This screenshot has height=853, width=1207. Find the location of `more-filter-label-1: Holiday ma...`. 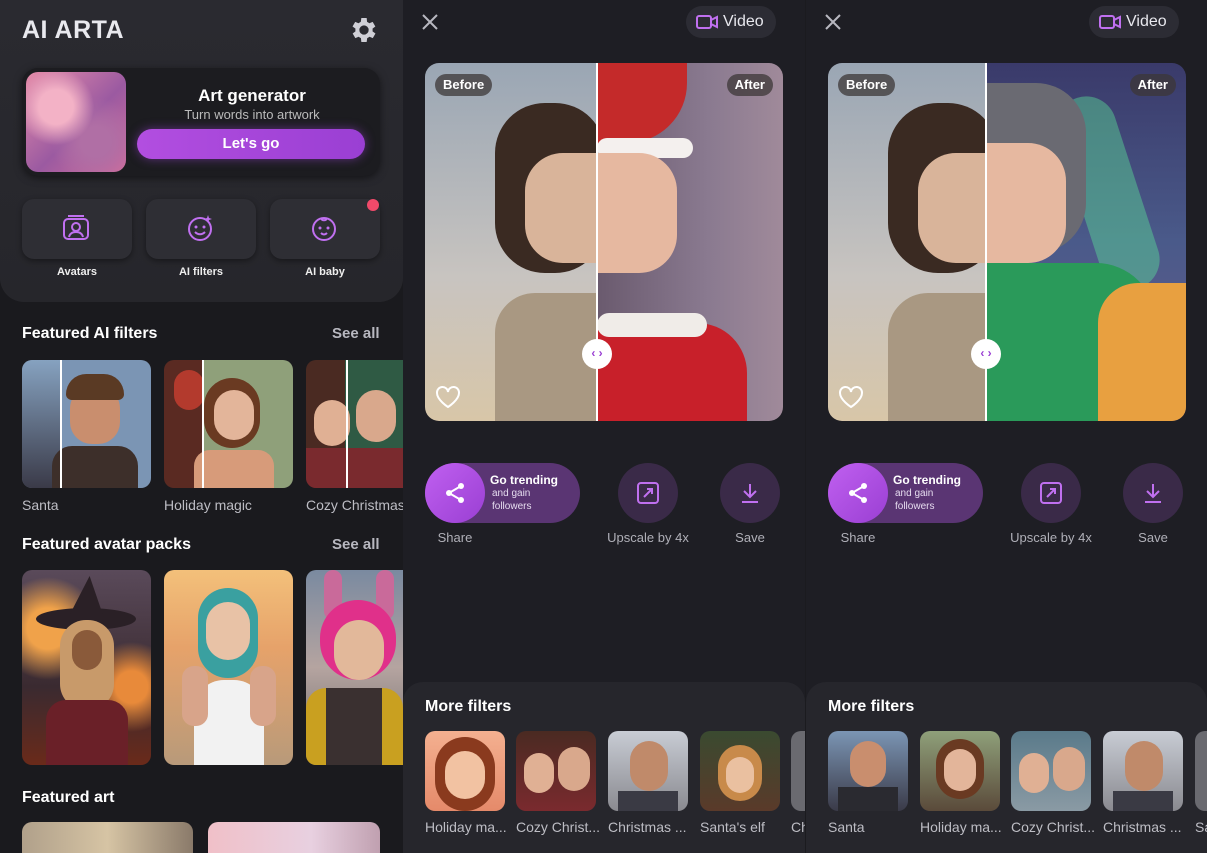

more-filter-label-1: Holiday ma... is located at coordinates (466, 827).